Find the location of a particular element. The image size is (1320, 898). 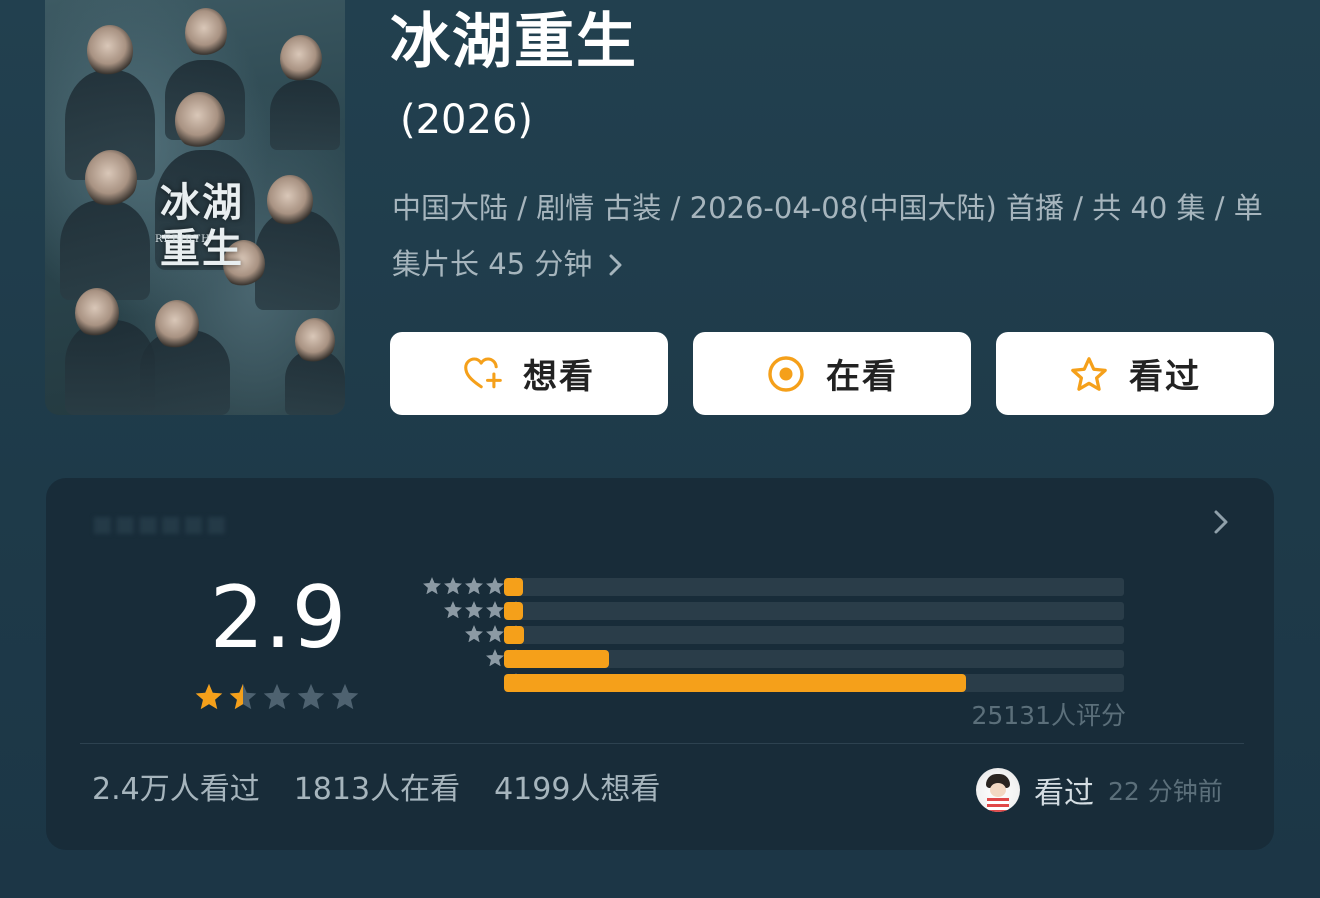

avatar-shirt is located at coordinates (998, 805).